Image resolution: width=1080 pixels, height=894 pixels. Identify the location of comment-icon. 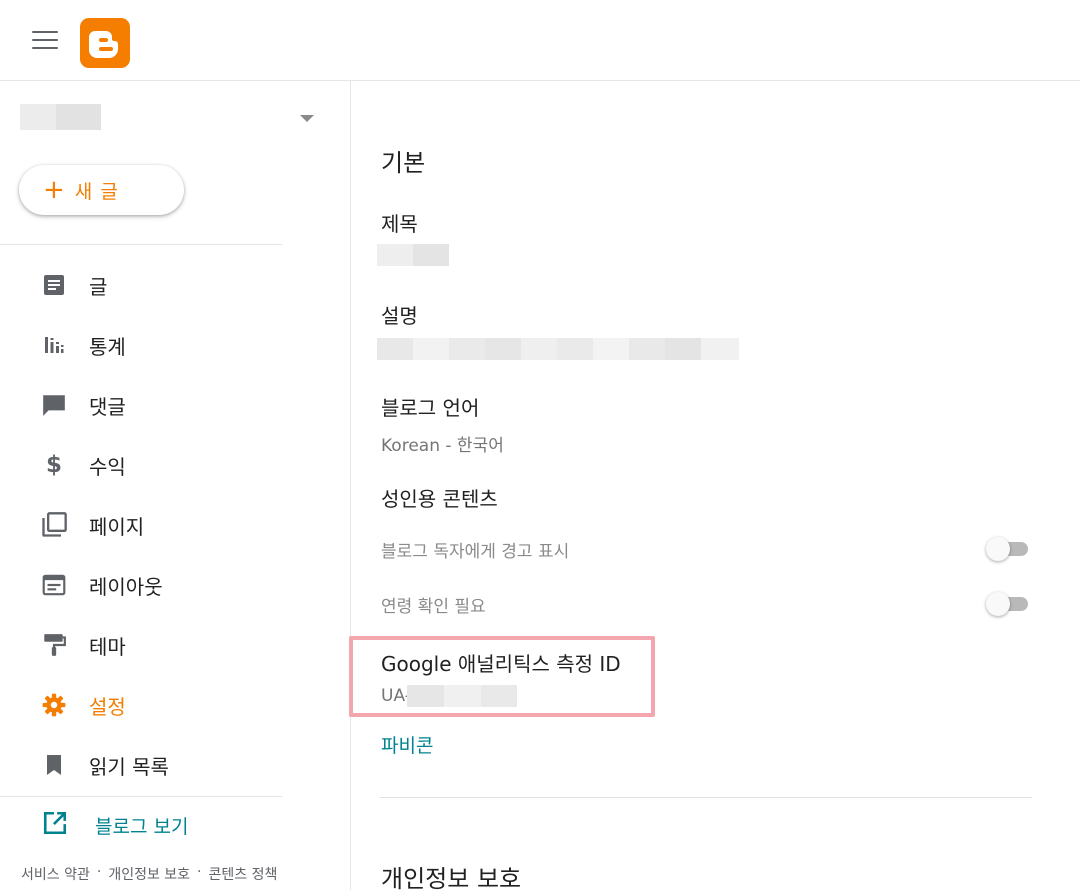
(54, 405).